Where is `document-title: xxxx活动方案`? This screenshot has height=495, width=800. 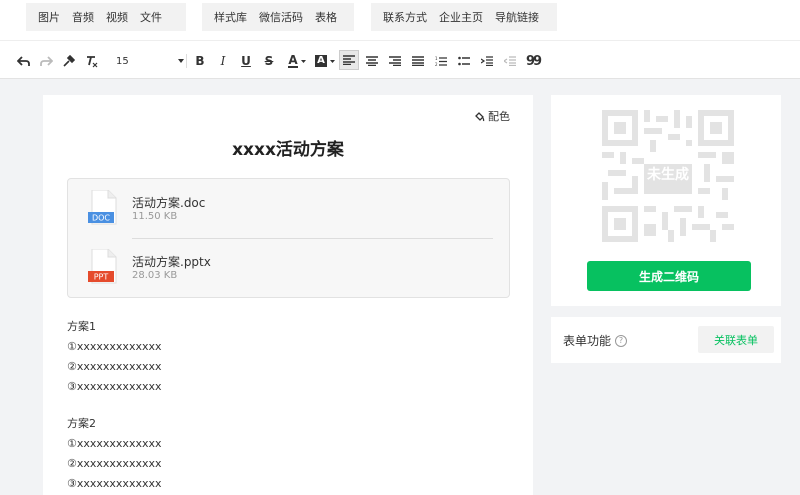 document-title: xxxx活动方案 is located at coordinates (288, 147).